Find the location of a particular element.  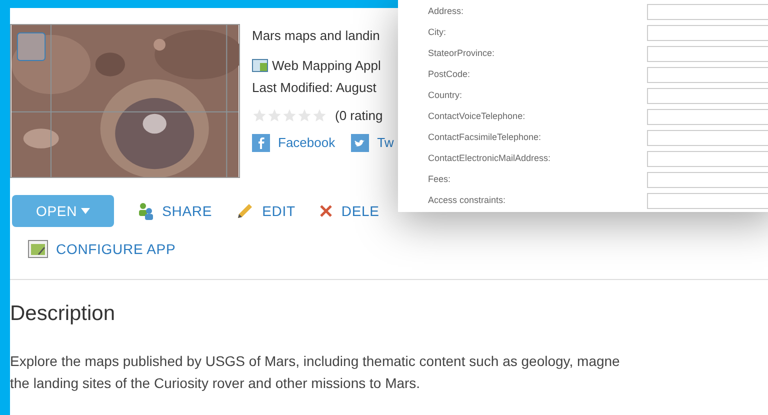

bird-icon is located at coordinates (360, 143).